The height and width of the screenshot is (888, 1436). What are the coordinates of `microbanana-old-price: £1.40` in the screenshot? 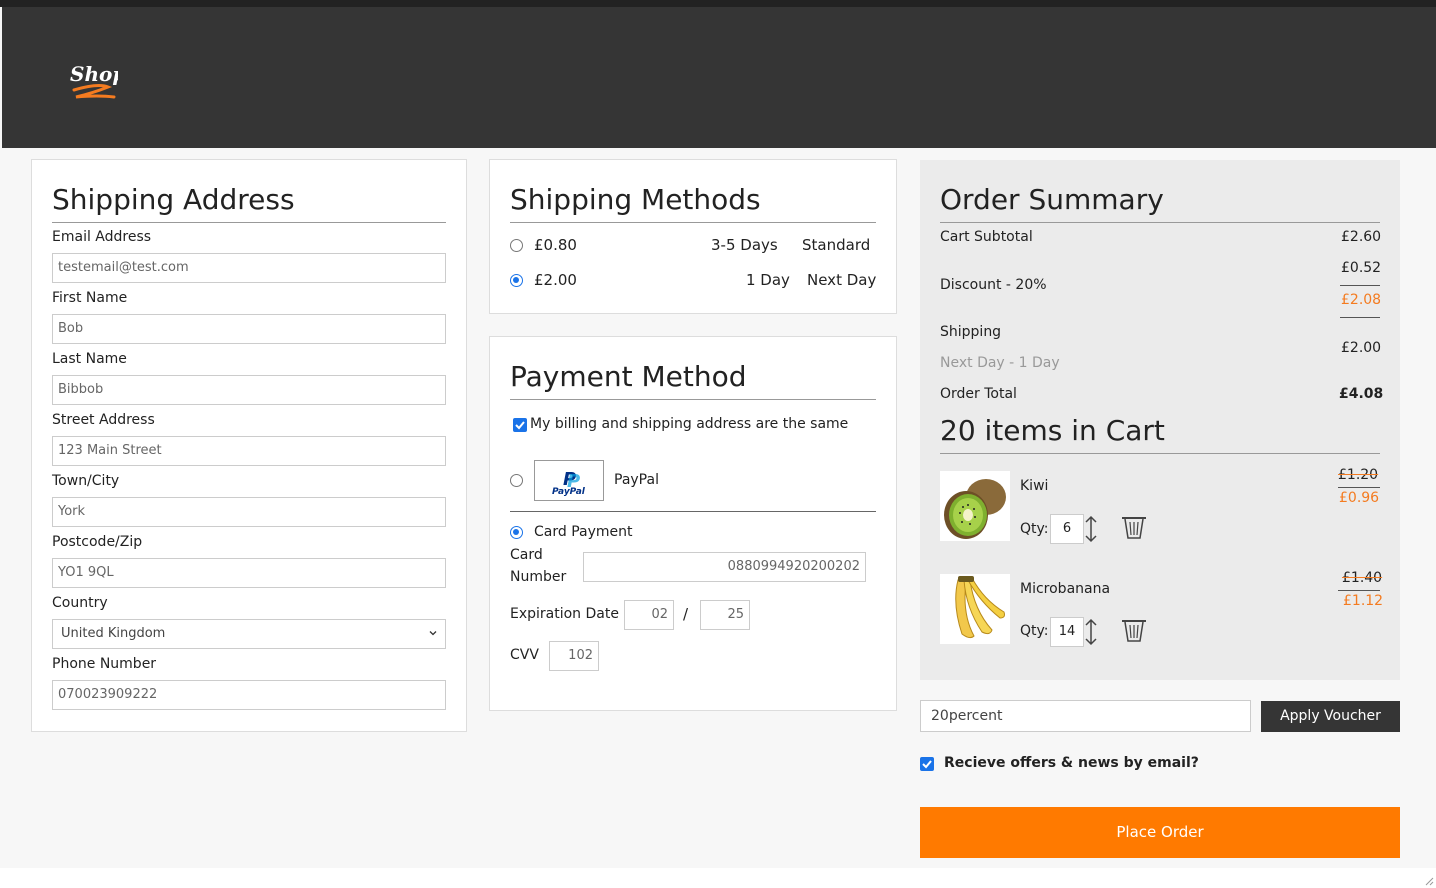 It's located at (1362, 578).